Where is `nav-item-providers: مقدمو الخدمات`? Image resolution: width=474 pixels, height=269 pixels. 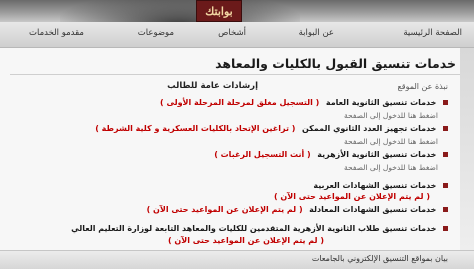 nav-item-providers: مقدمو الخدمات is located at coordinates (56, 33).